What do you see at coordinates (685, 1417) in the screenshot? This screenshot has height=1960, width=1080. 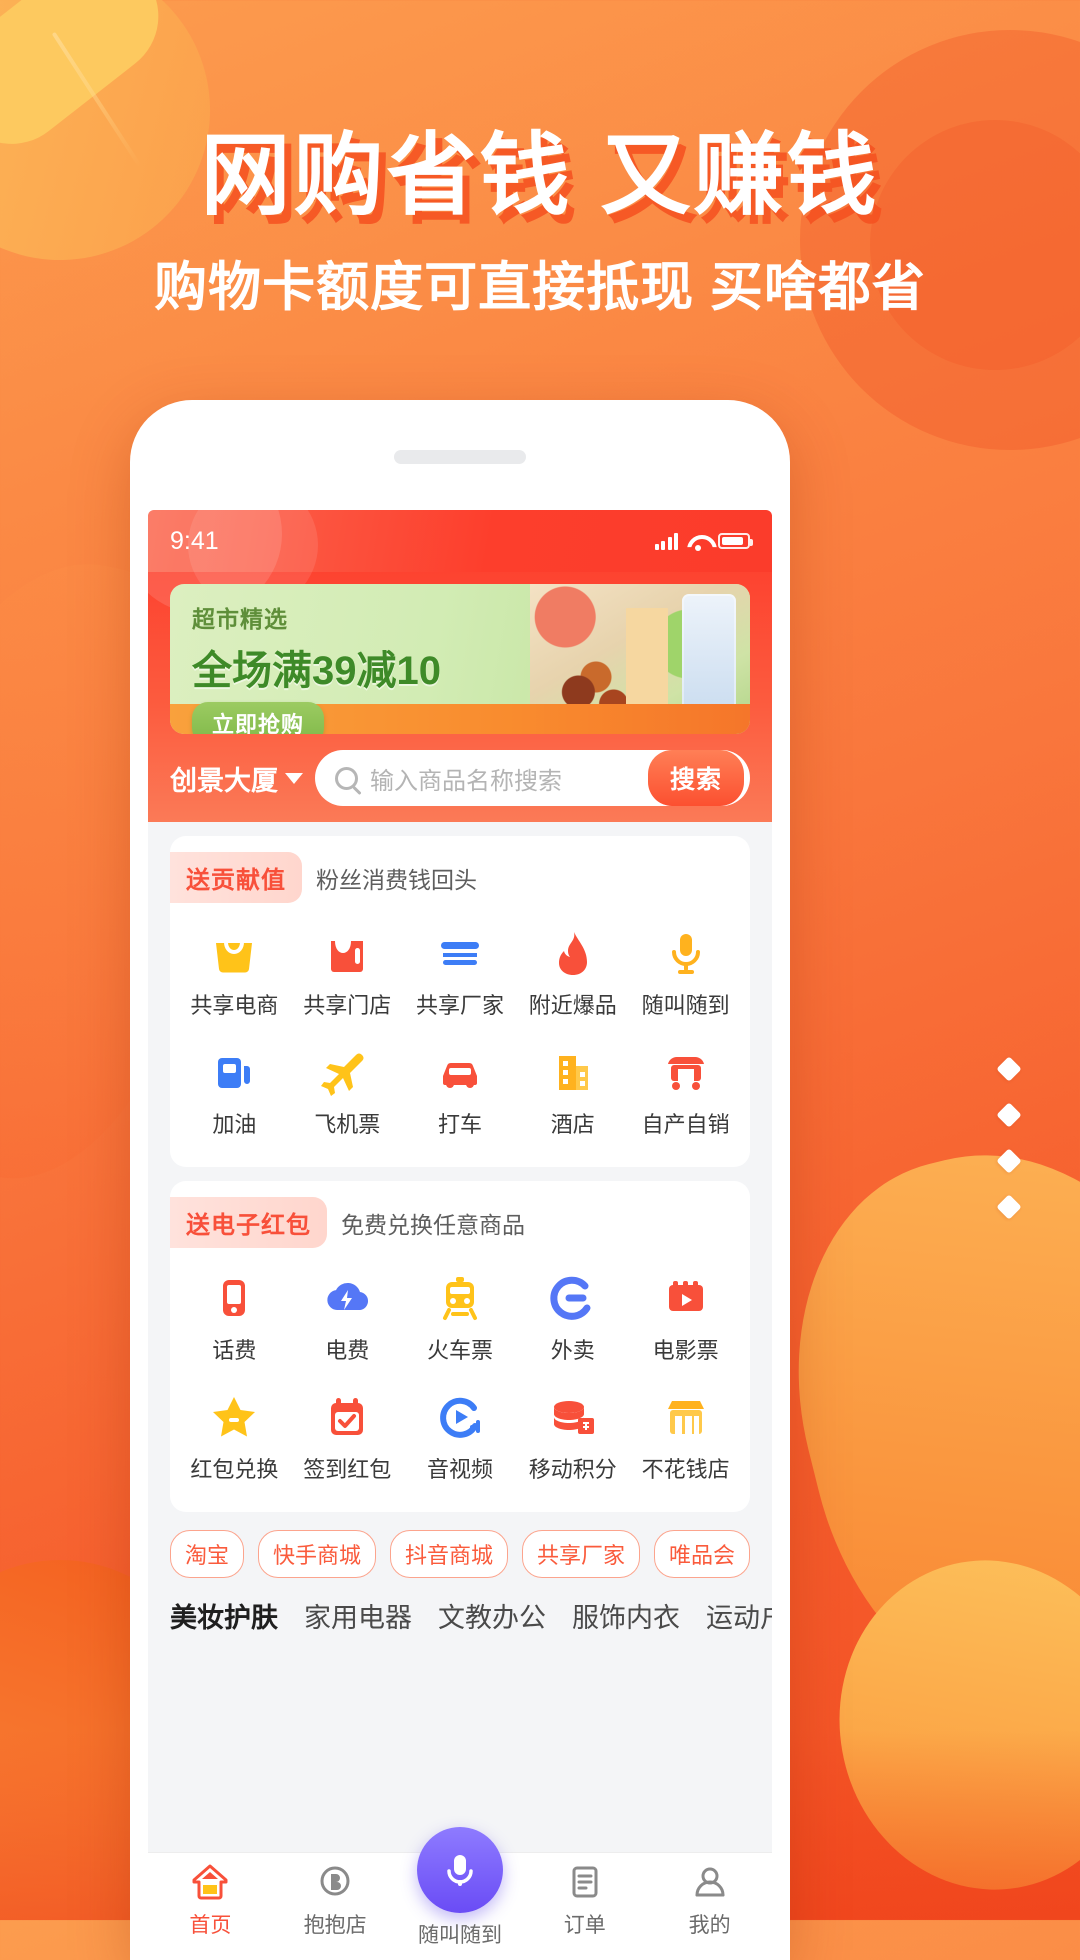 I see `free-store-icon` at bounding box center [685, 1417].